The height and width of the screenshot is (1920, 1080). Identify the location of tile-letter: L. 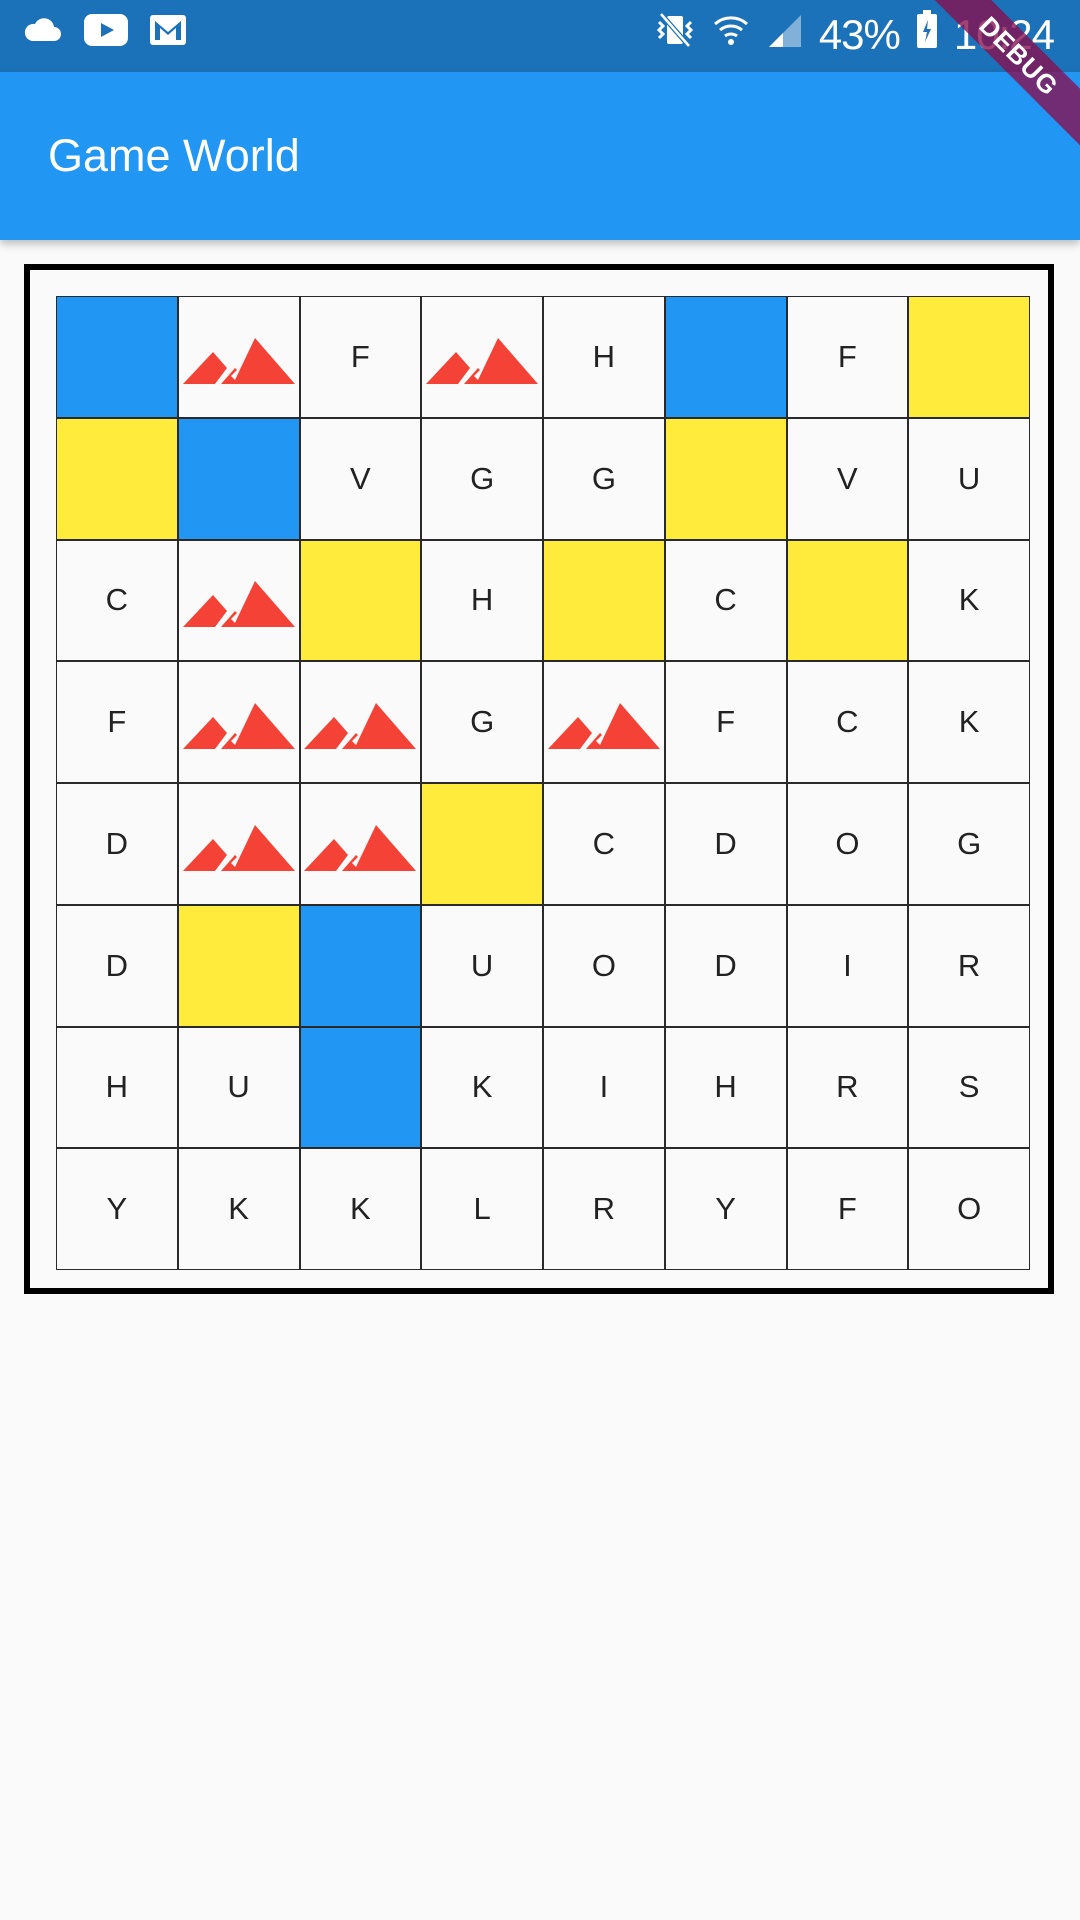
(482, 1209).